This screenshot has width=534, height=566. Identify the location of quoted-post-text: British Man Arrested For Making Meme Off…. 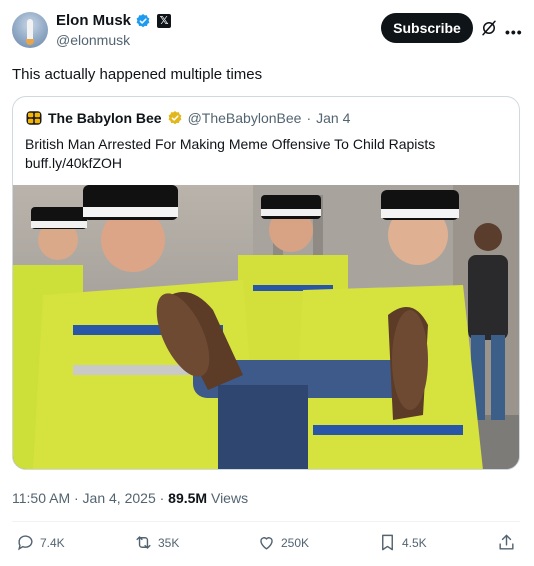
(265, 154).